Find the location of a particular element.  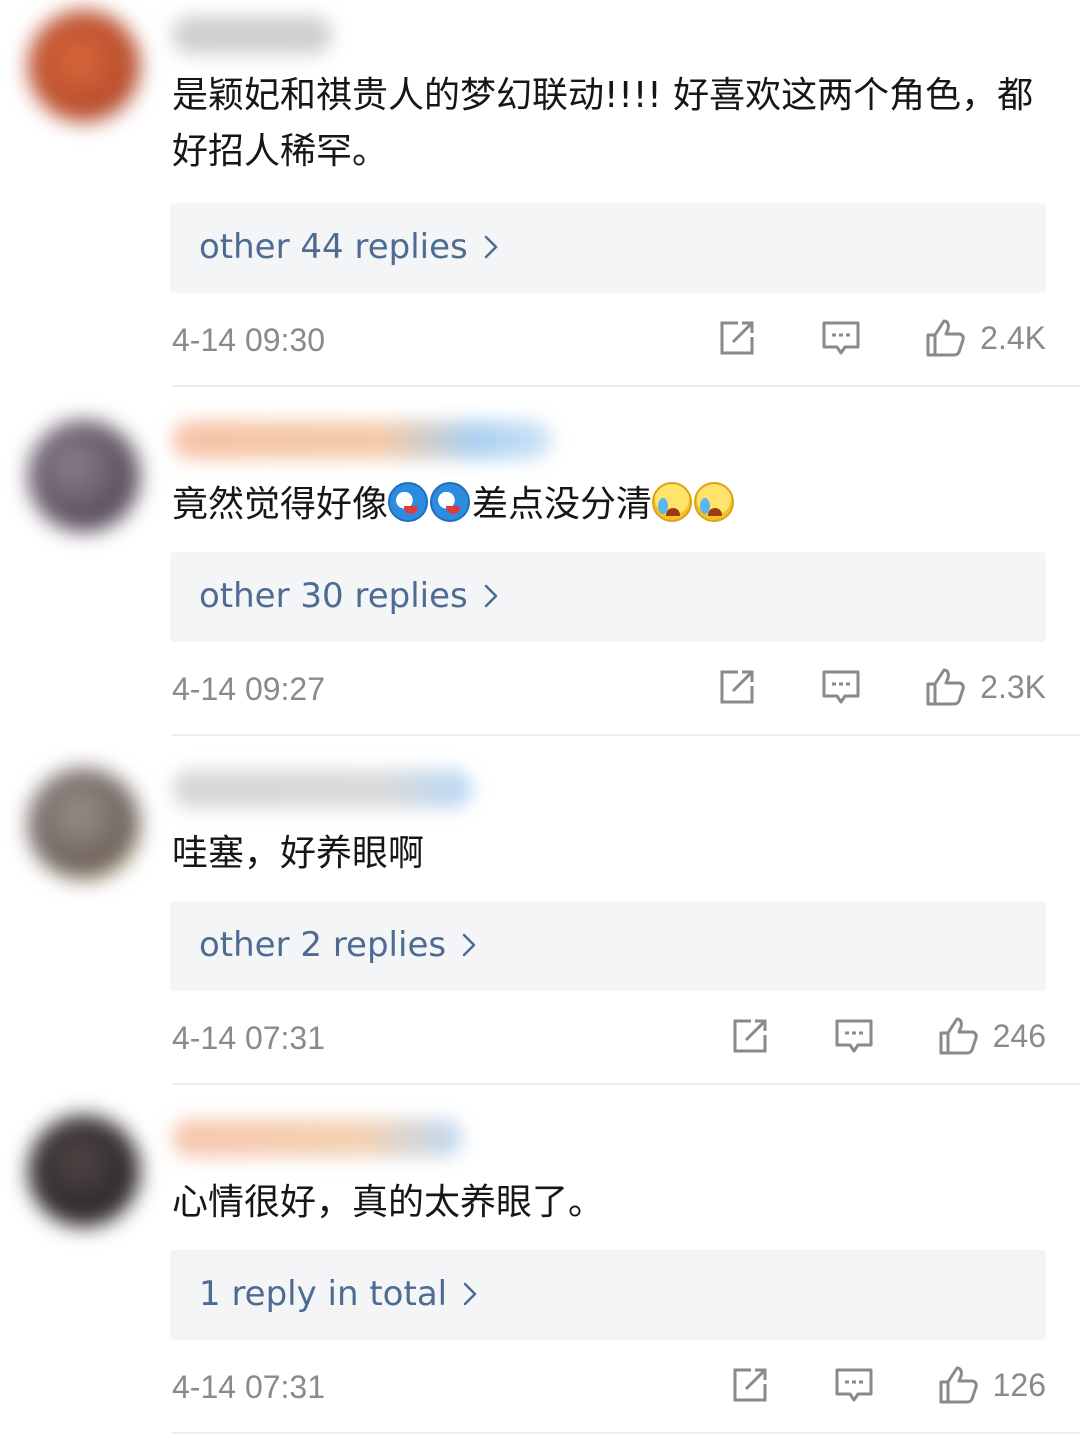

comment-text: 哇塞，好养眼啊 is located at coordinates (298, 853).